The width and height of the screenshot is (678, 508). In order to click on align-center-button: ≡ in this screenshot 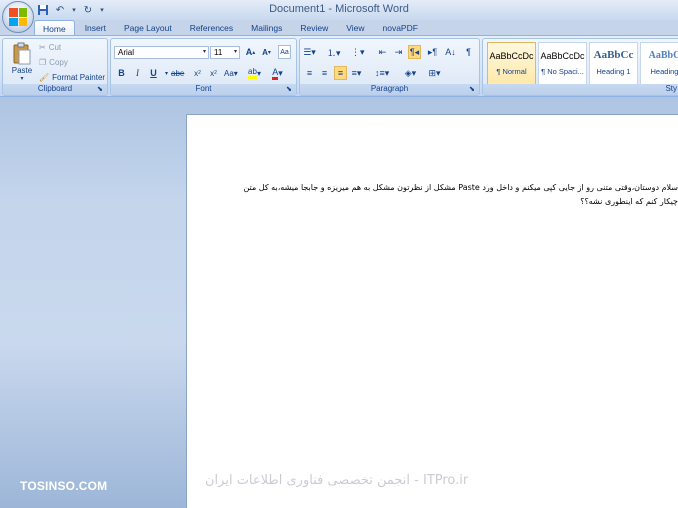, I will do `click(324, 73)`.